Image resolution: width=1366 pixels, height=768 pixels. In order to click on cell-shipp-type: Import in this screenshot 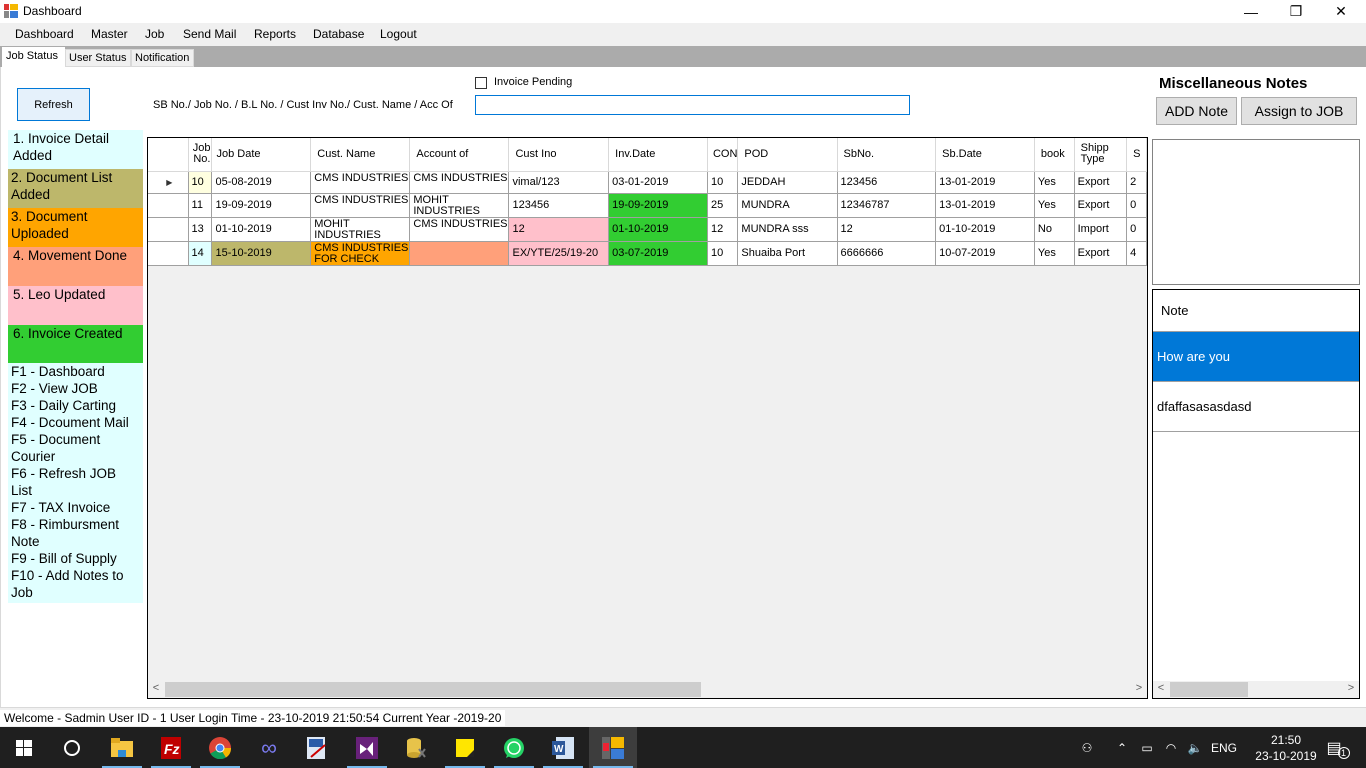, I will do `click(1101, 229)`.